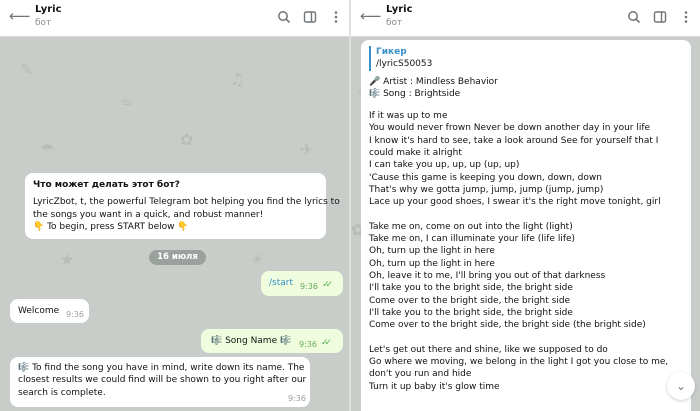 The width and height of the screenshot is (700, 411). What do you see at coordinates (433, 81) in the screenshot?
I see `artist-line: 🎤 Artist : Mindless Behavior` at bounding box center [433, 81].